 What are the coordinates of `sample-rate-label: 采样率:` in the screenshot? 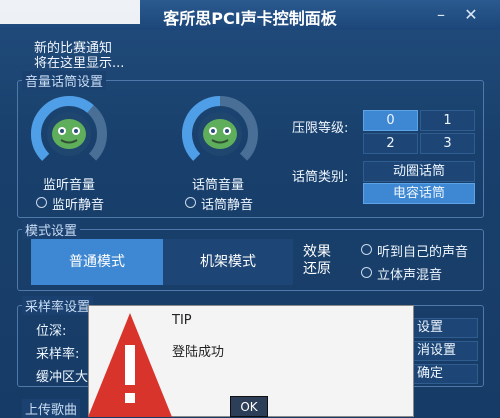 It's located at (58, 354).